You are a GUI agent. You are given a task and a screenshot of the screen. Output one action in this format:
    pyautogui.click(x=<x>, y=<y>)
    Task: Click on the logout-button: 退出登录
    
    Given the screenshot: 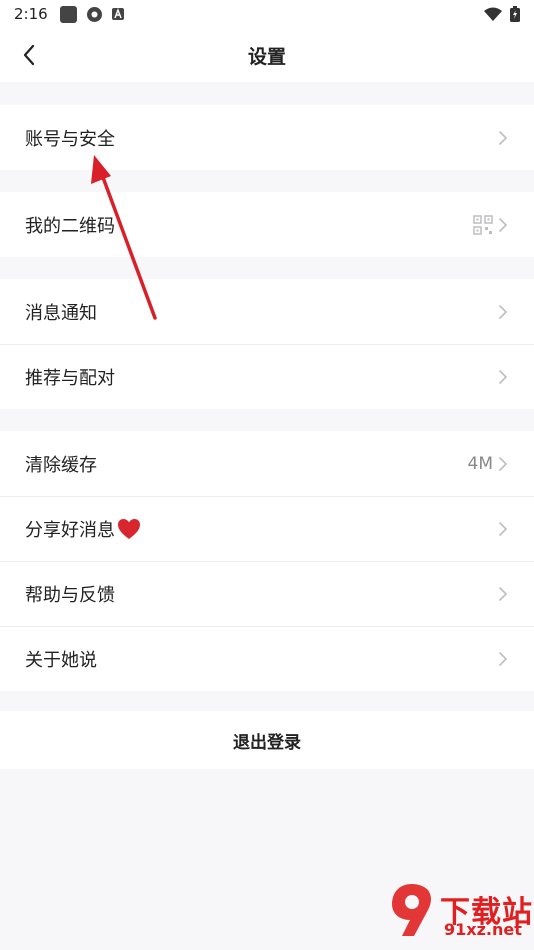 What is the action you would take?
    pyautogui.click(x=267, y=740)
    